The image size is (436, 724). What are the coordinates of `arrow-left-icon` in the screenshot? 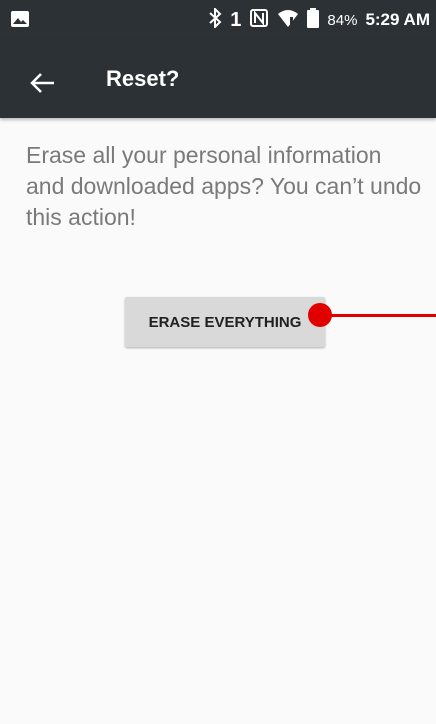 It's located at (43, 83).